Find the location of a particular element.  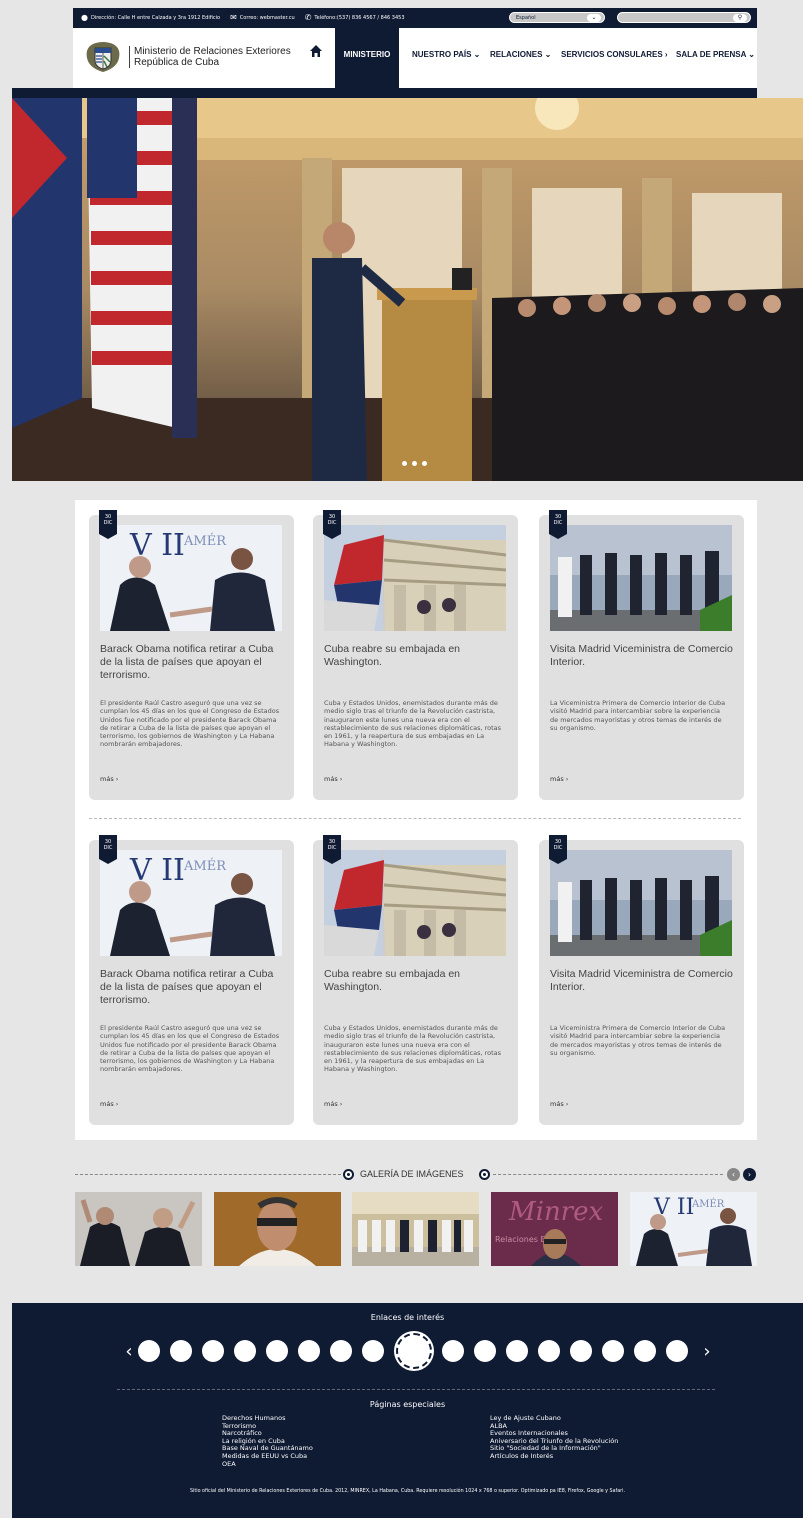

nav-item-relaciones: RELACIONES ⌄ is located at coordinates (520, 54).